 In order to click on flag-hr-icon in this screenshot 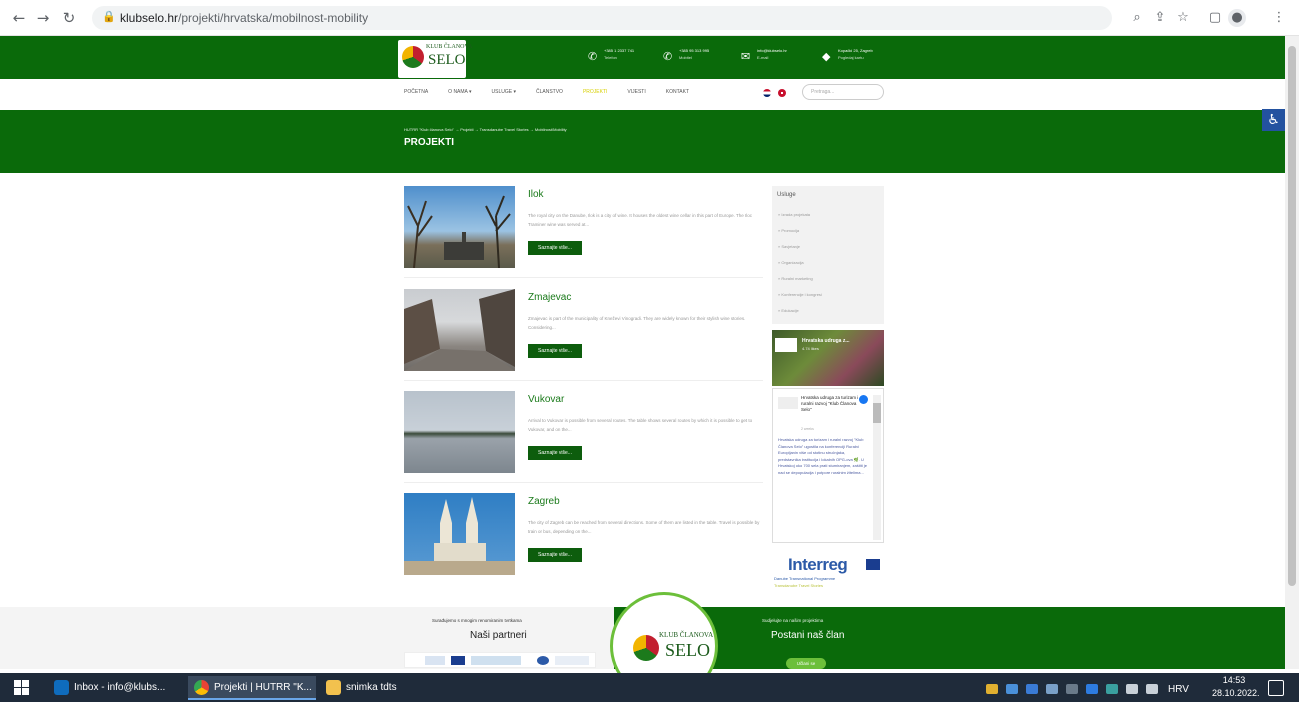, I will do `click(767, 93)`.